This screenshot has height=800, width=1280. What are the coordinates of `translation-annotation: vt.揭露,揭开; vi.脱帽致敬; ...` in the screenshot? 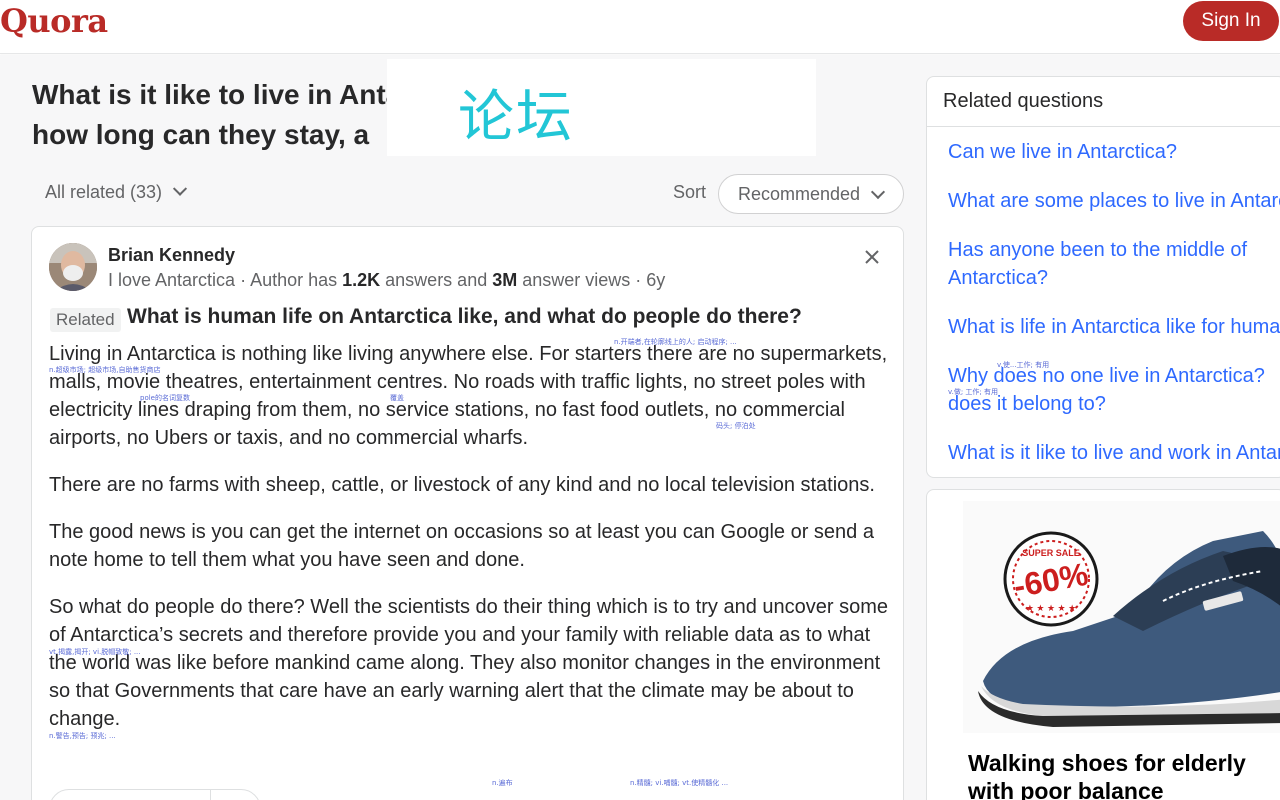 It's located at (95, 652).